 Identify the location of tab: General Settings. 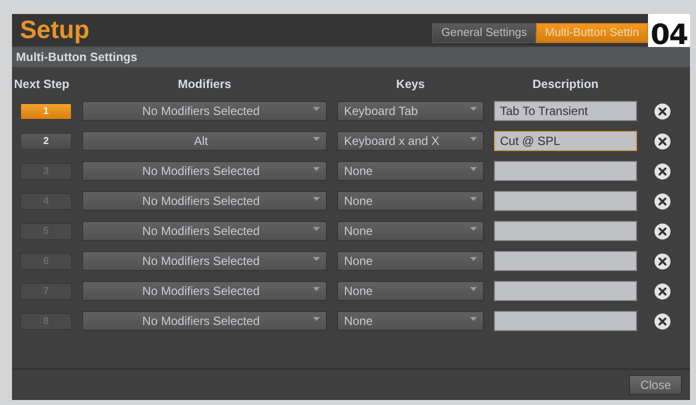
(484, 33).